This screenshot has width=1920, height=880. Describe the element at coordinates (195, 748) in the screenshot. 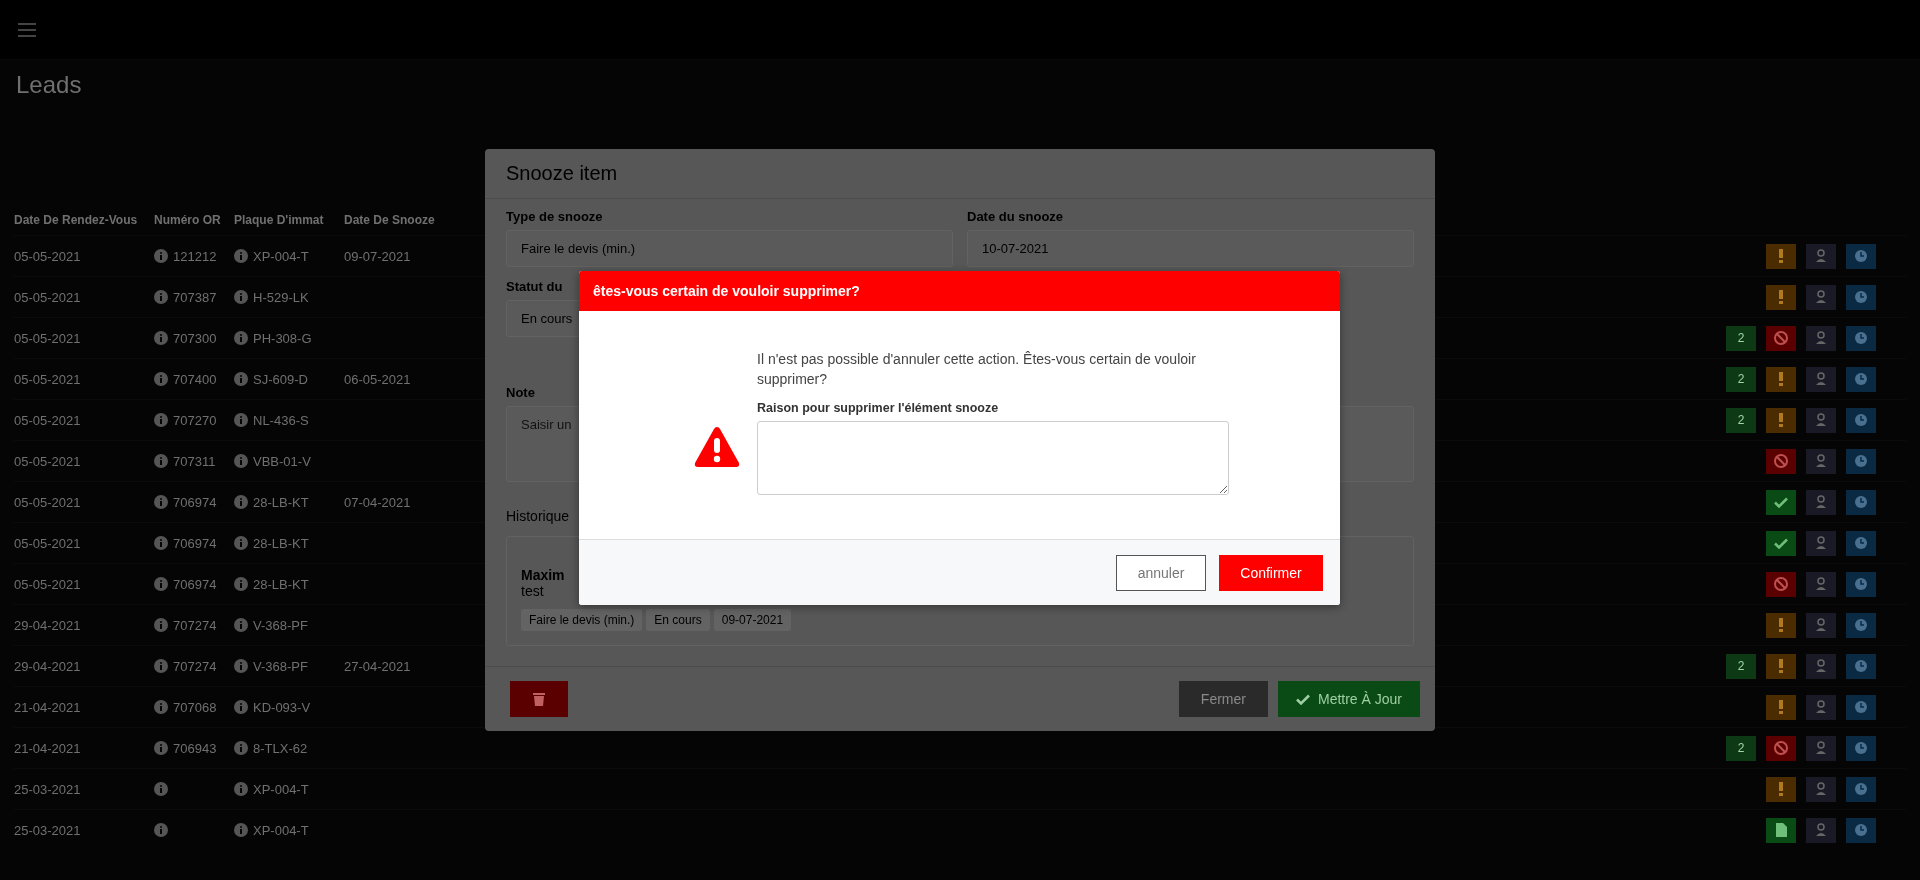

I see `table-cell: 706943` at that location.